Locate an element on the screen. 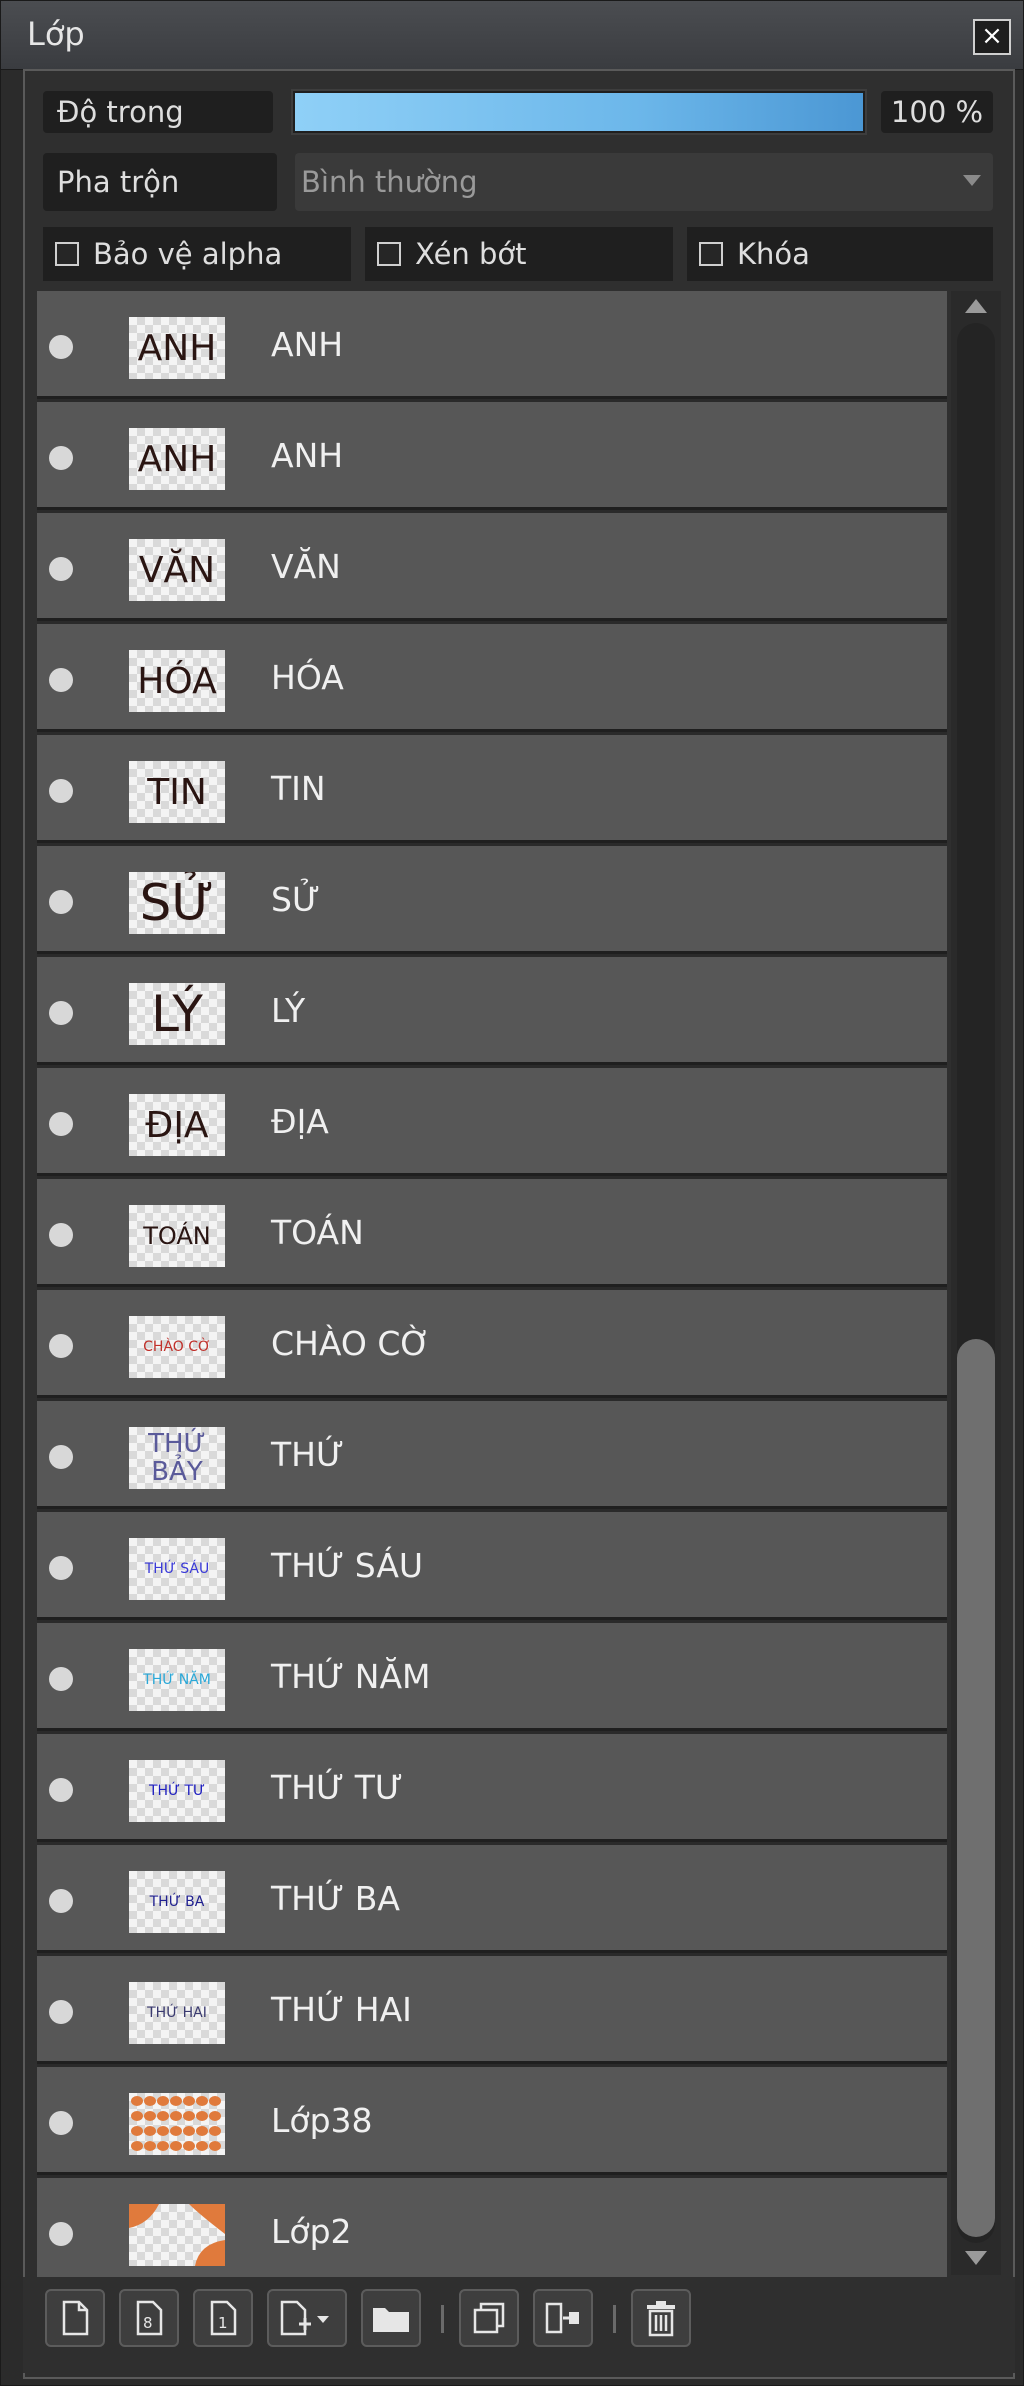 Image resolution: width=1024 pixels, height=2386 pixels. layer-thumbnail: CHÀO CỜ is located at coordinates (177, 1347).